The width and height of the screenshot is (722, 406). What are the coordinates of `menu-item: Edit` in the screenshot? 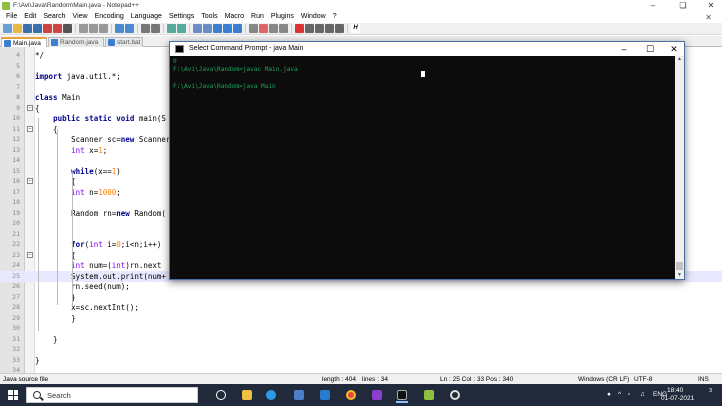 It's located at (30, 17).